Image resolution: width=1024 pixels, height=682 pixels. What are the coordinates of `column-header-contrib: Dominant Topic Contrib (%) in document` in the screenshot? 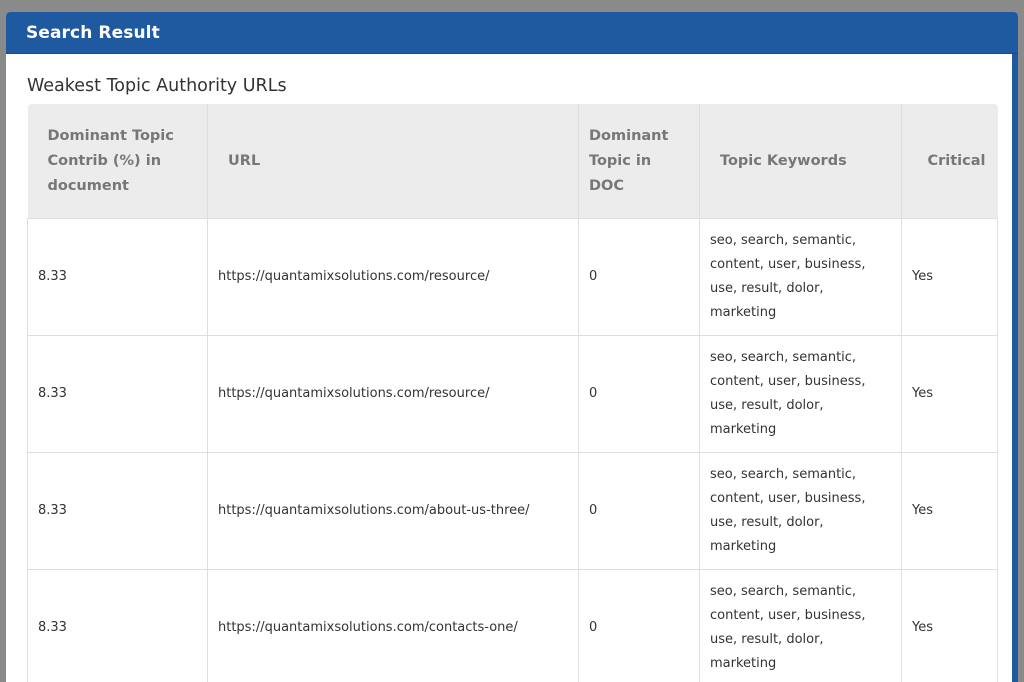 It's located at (118, 161).